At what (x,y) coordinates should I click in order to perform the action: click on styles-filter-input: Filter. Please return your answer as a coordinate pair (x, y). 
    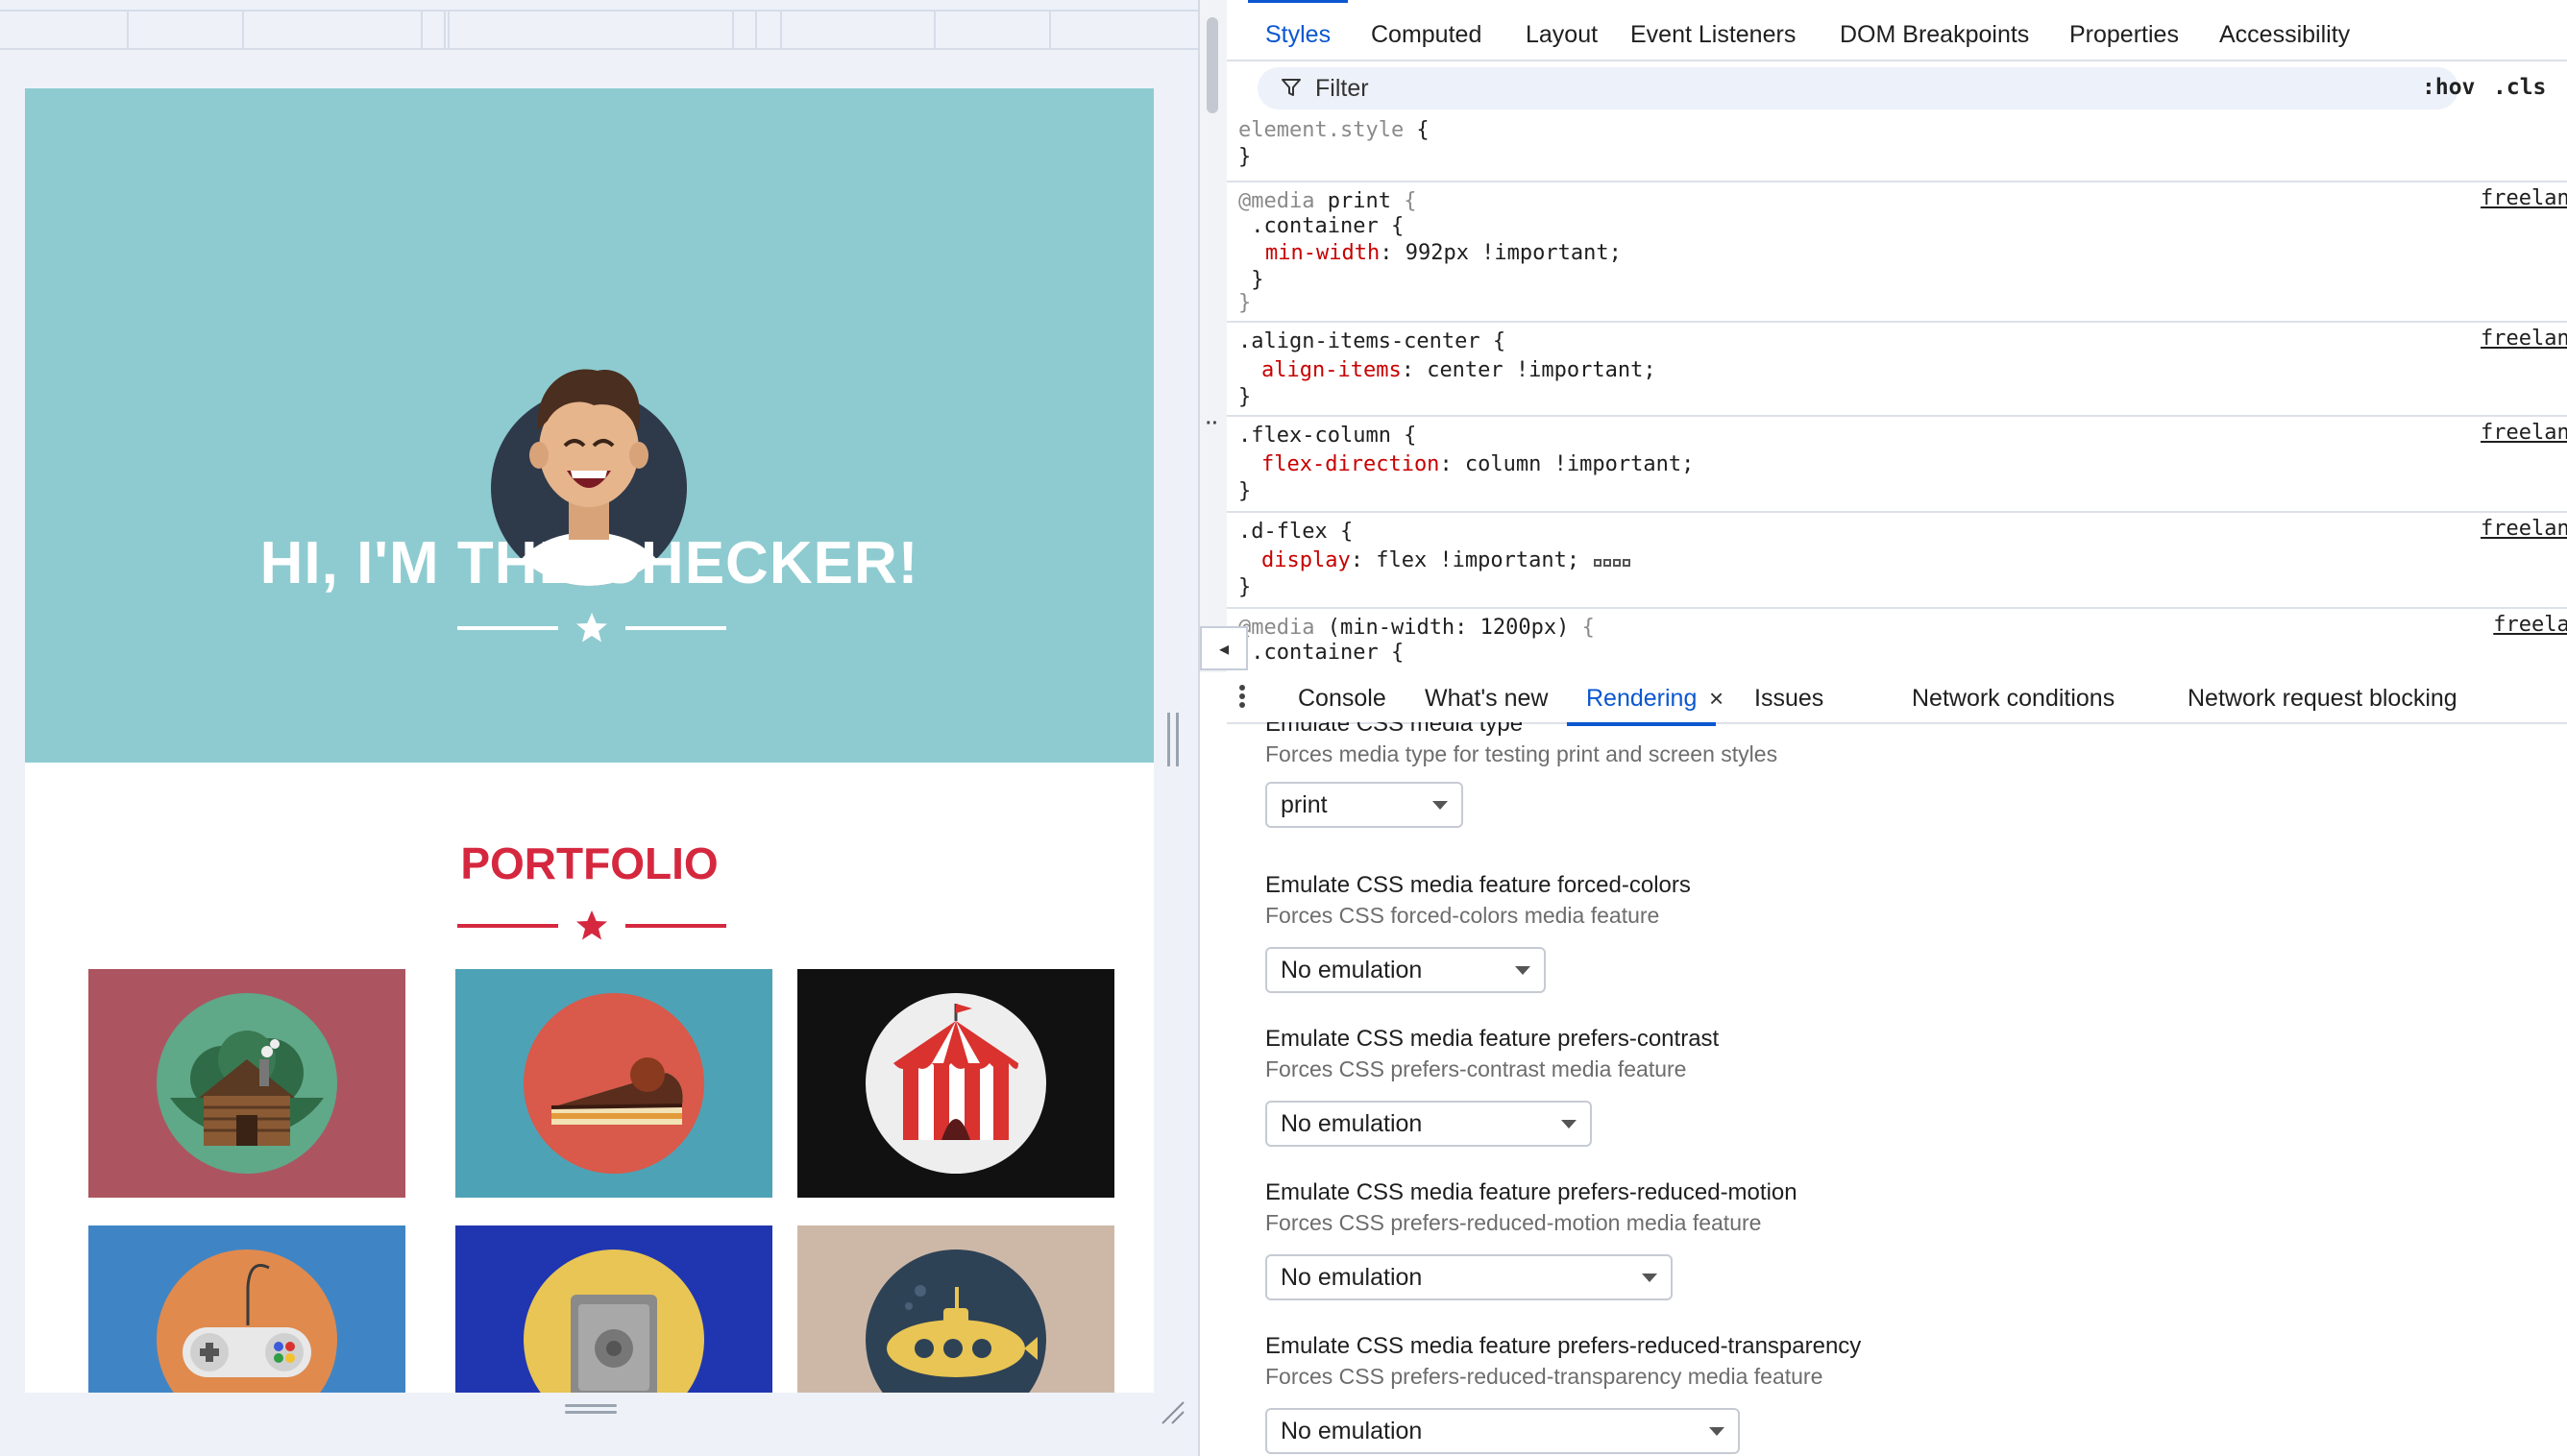
    Looking at the image, I should click on (1858, 88).